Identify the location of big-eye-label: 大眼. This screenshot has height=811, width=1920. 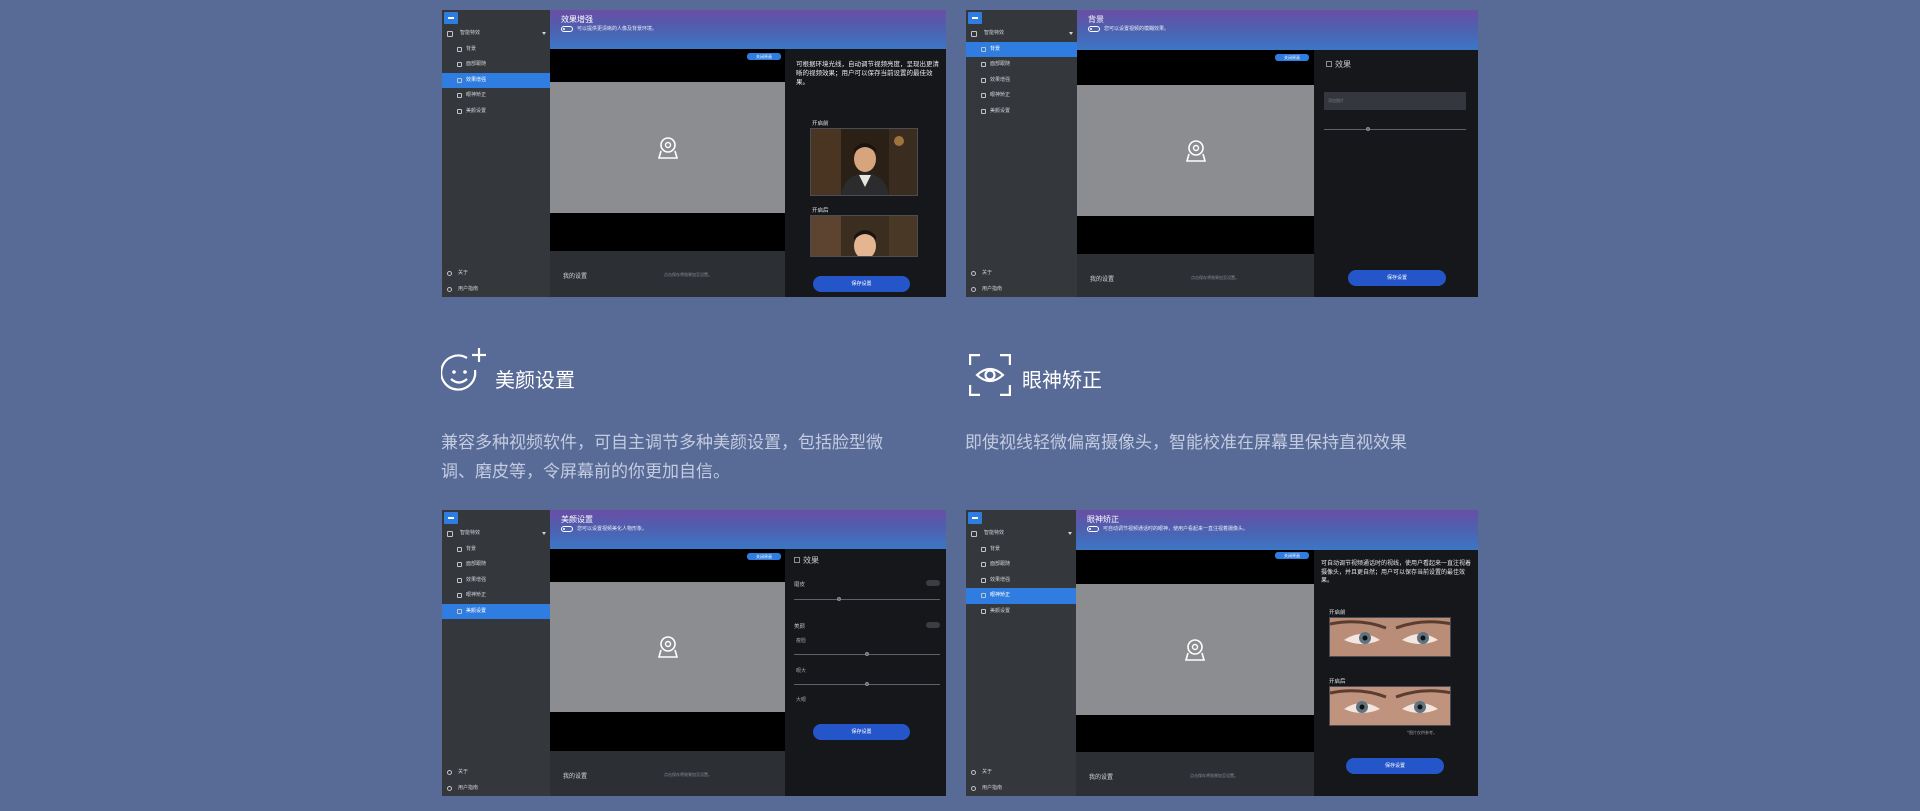
(801, 700).